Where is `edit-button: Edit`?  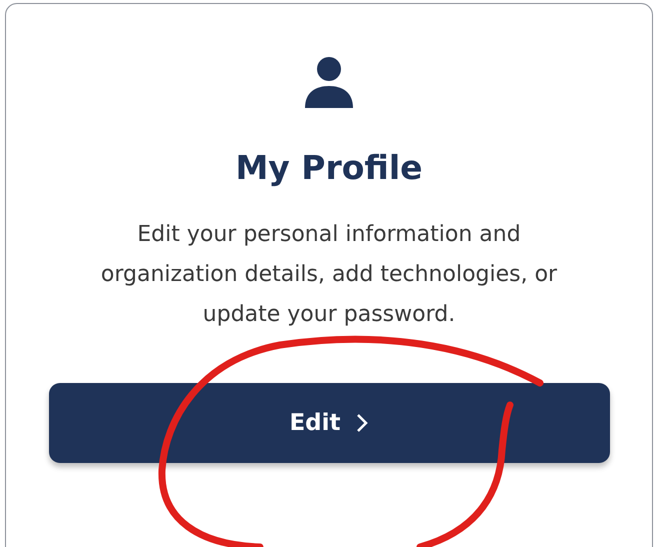
edit-button: Edit is located at coordinates (329, 423).